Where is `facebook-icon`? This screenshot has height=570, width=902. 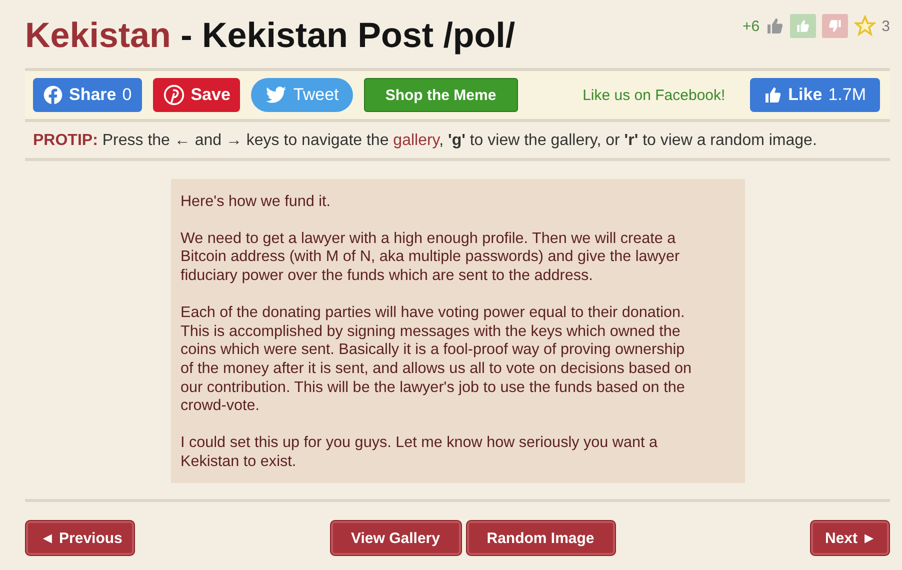
facebook-icon is located at coordinates (53, 95).